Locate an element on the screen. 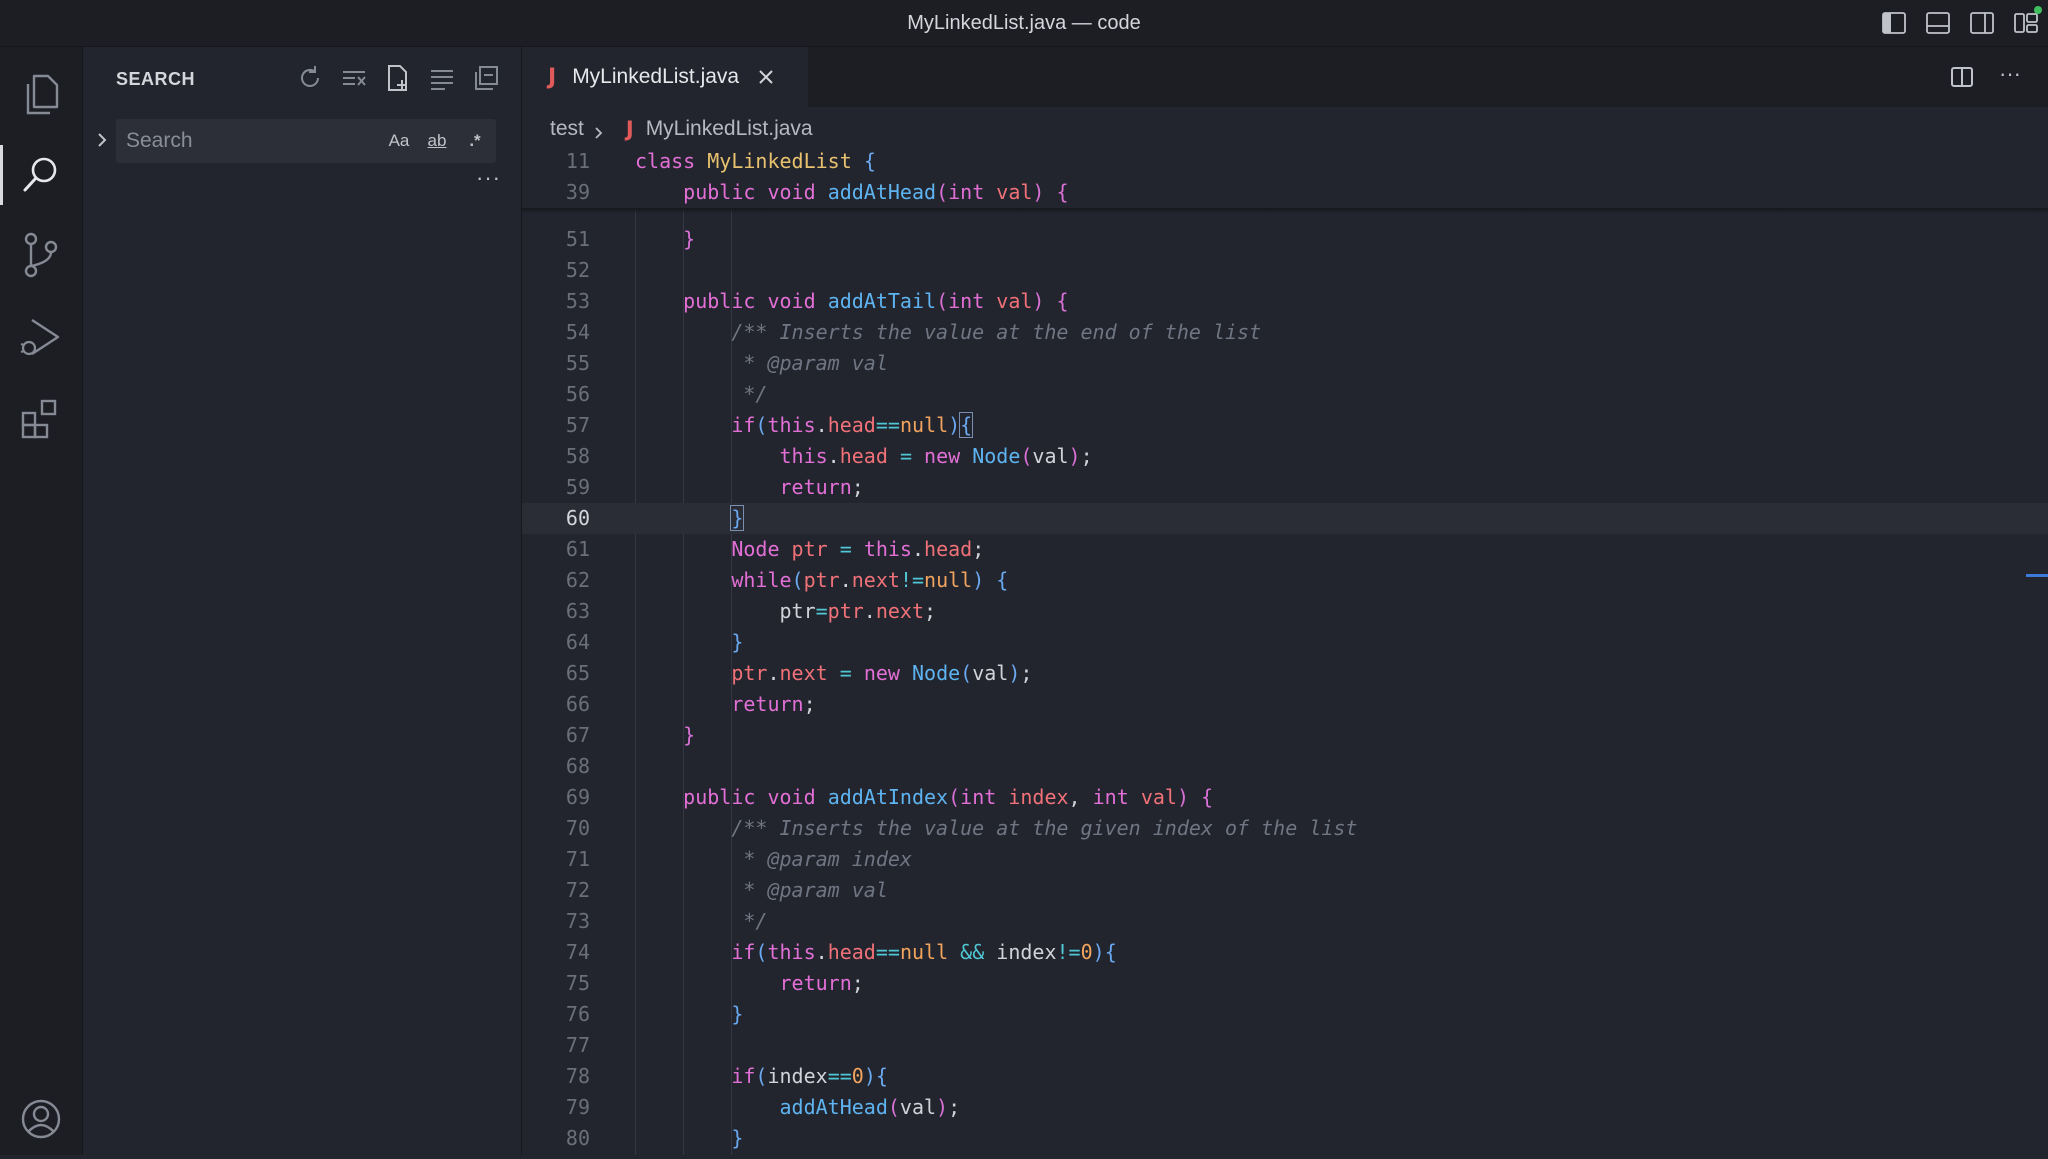 This screenshot has height=1159, width=2048. line-number: 39 is located at coordinates (577, 192).